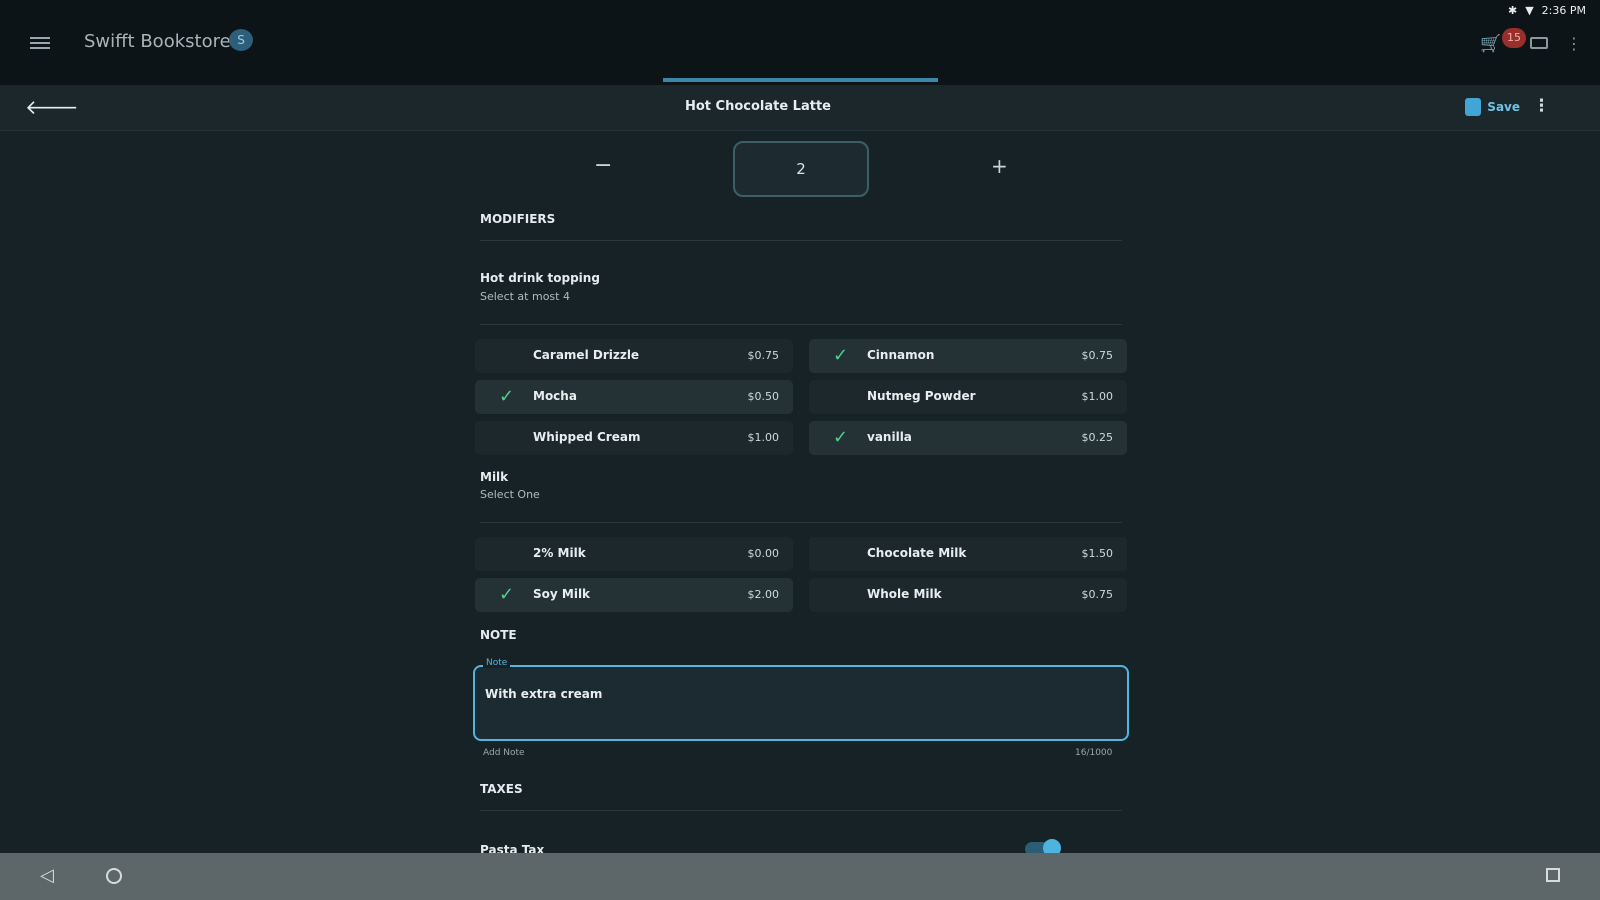 Image resolution: width=1600 pixels, height=900 pixels. I want to click on app-title: Swifft Bookstore, so click(157, 41).